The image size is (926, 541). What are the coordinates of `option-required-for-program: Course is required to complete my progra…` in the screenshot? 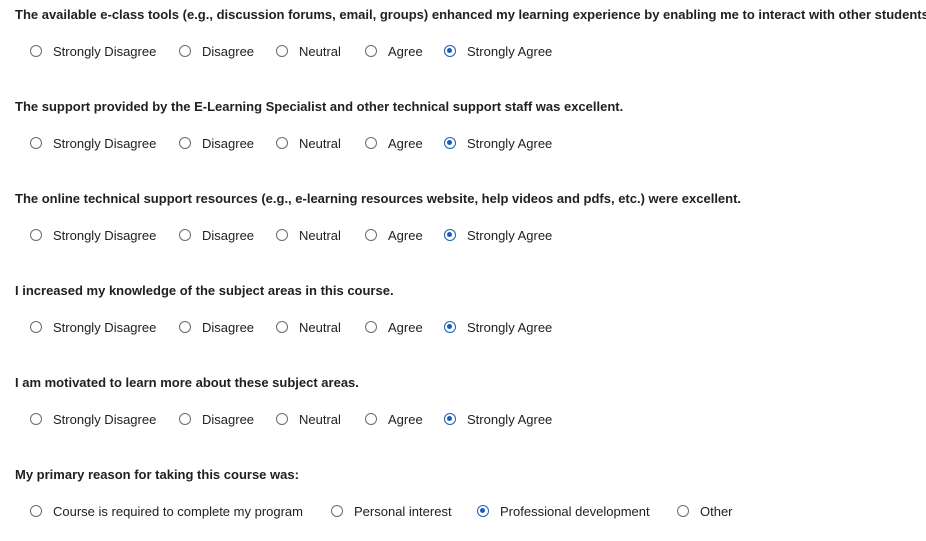 It's located at (166, 511).